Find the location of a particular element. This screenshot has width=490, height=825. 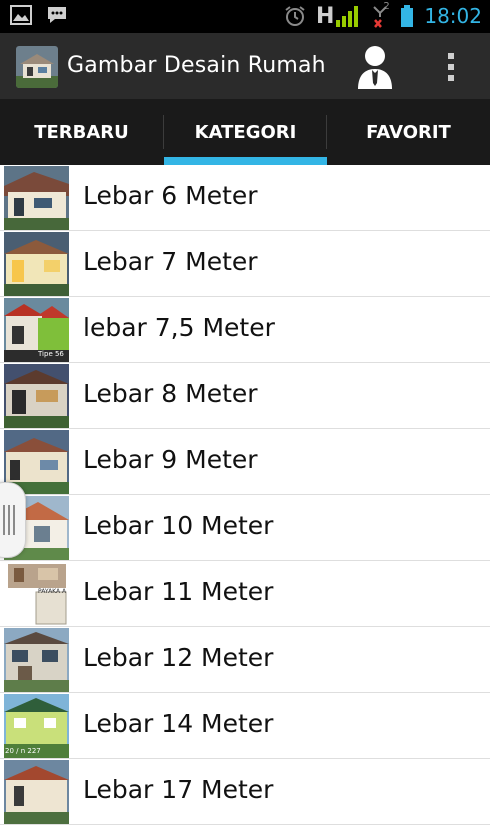

category-label: Lebar 9 Meter is located at coordinates (170, 459).